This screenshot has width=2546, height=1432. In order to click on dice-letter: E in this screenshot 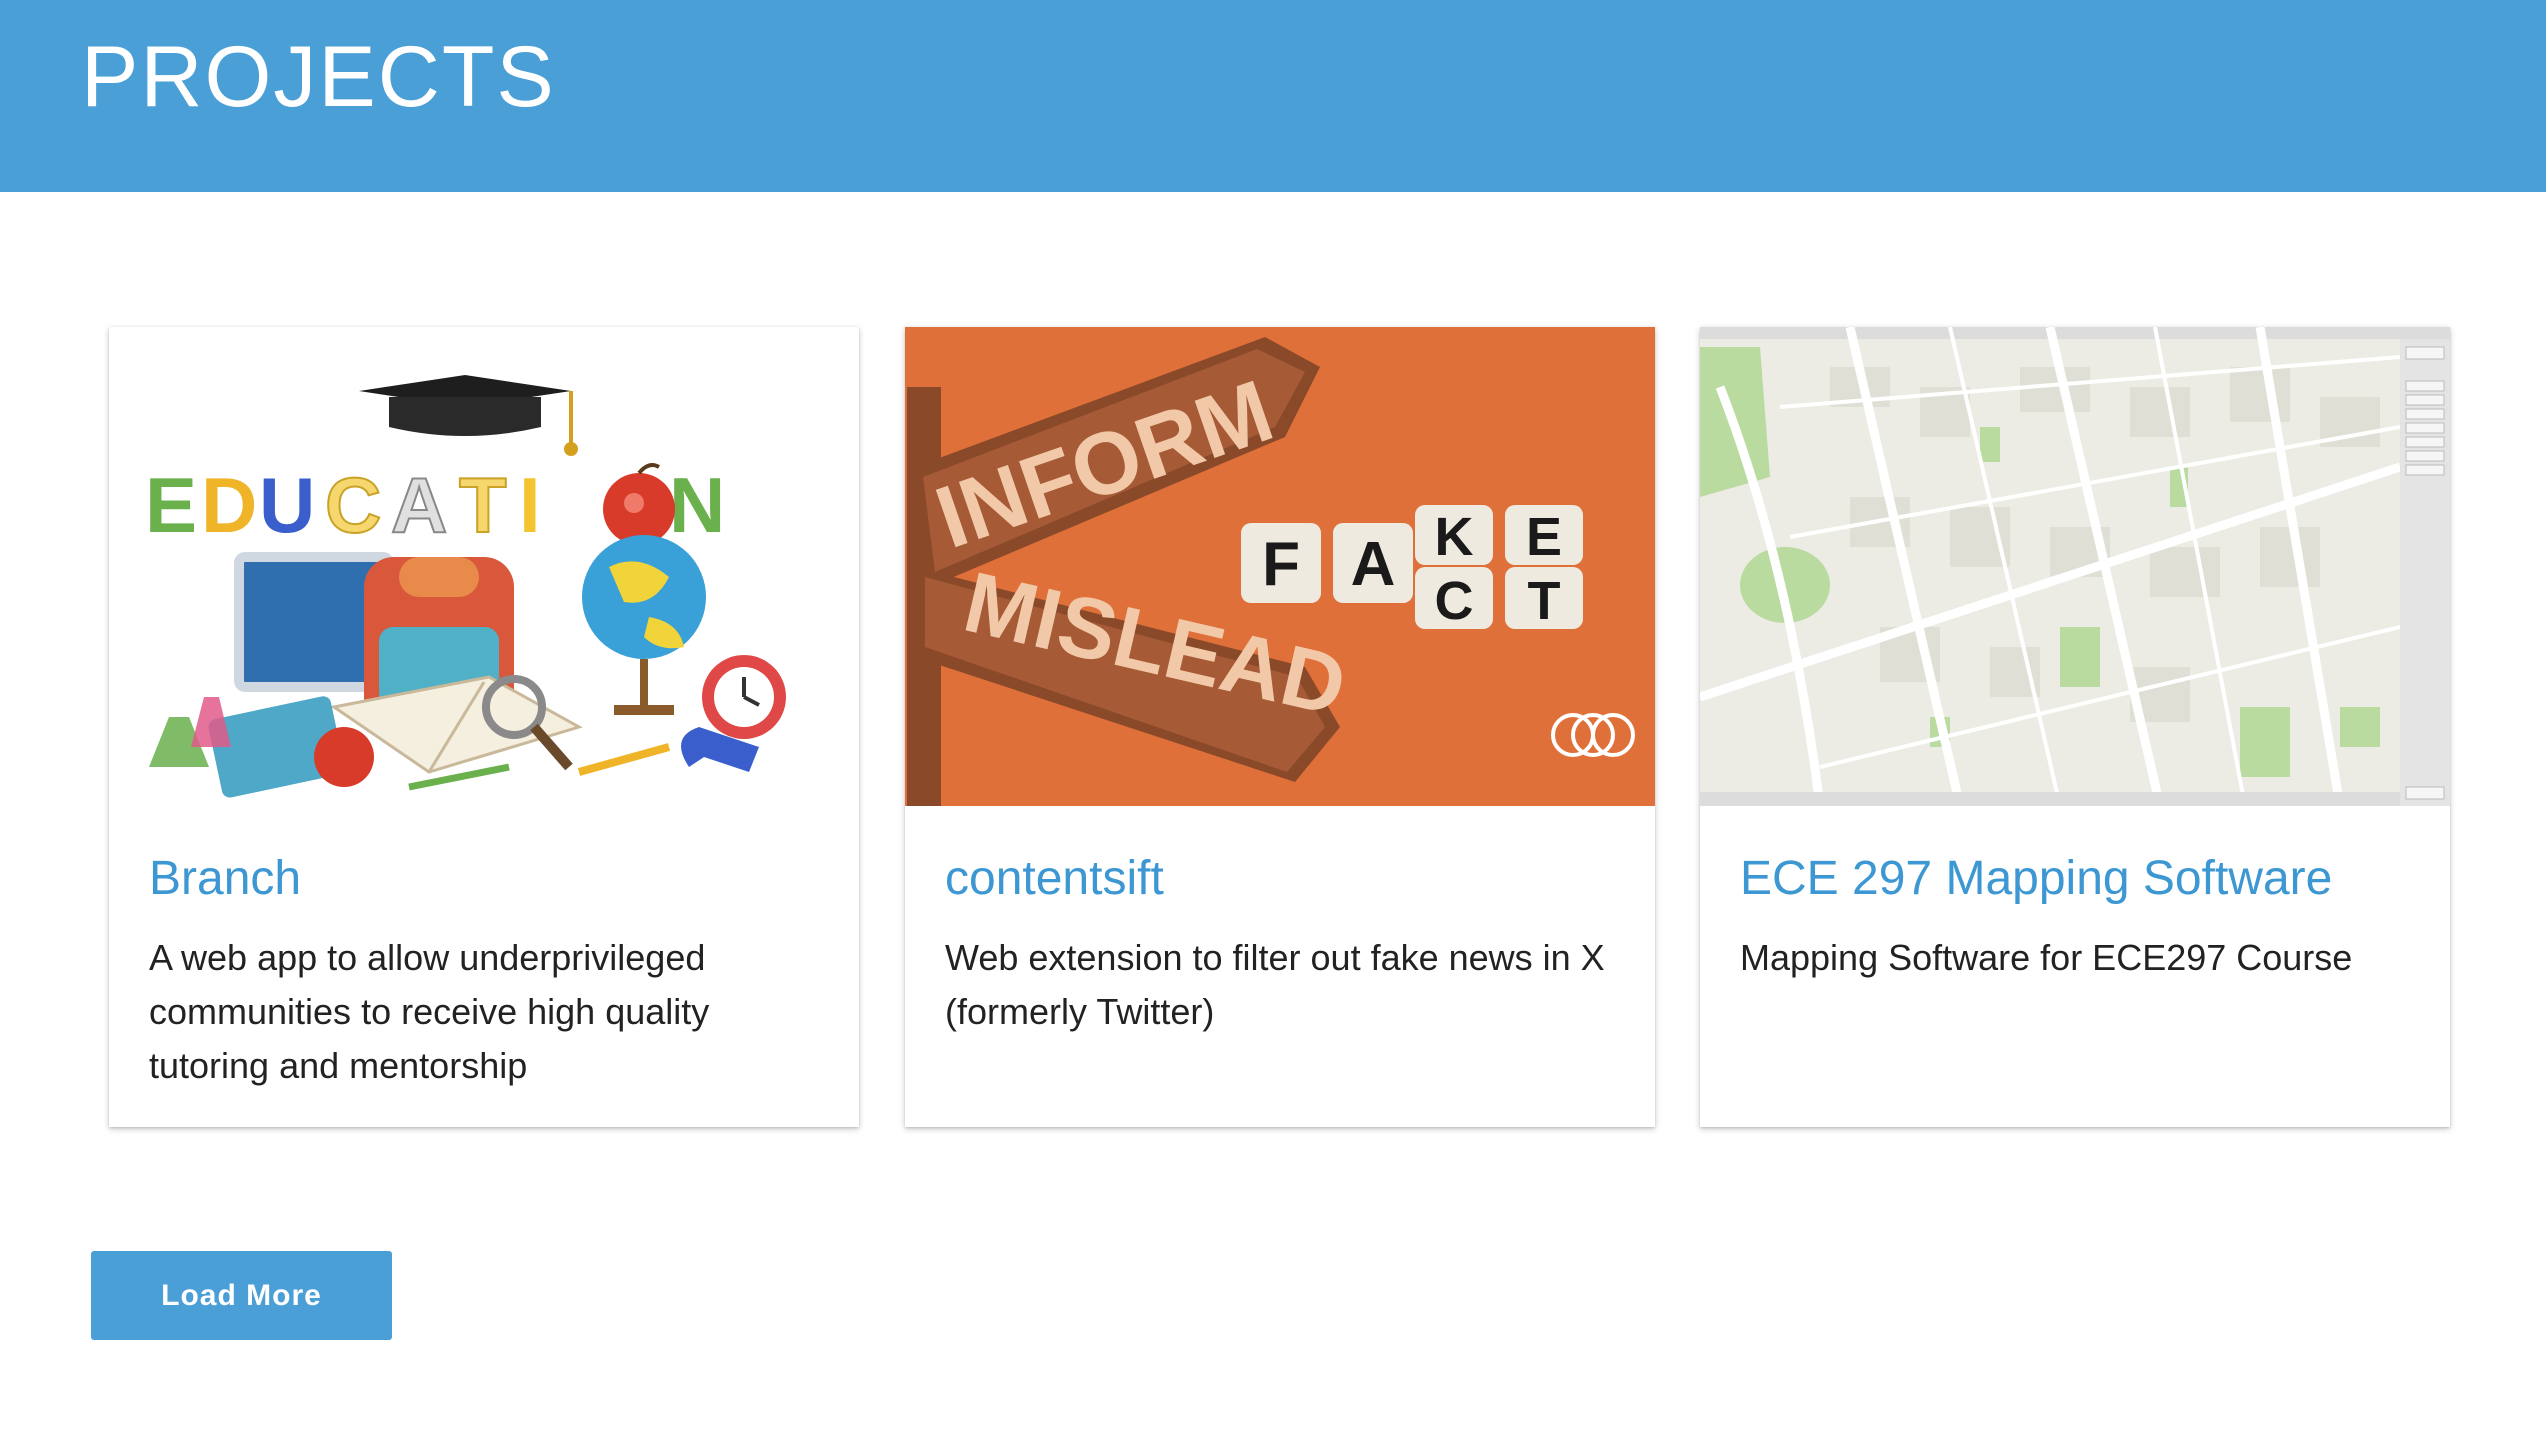, I will do `click(1544, 537)`.